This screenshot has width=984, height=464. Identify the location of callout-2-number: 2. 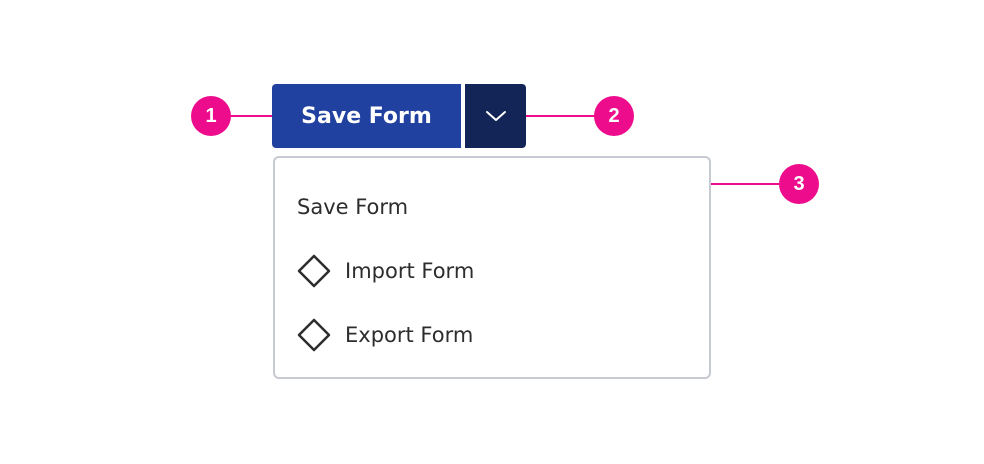
(614, 115).